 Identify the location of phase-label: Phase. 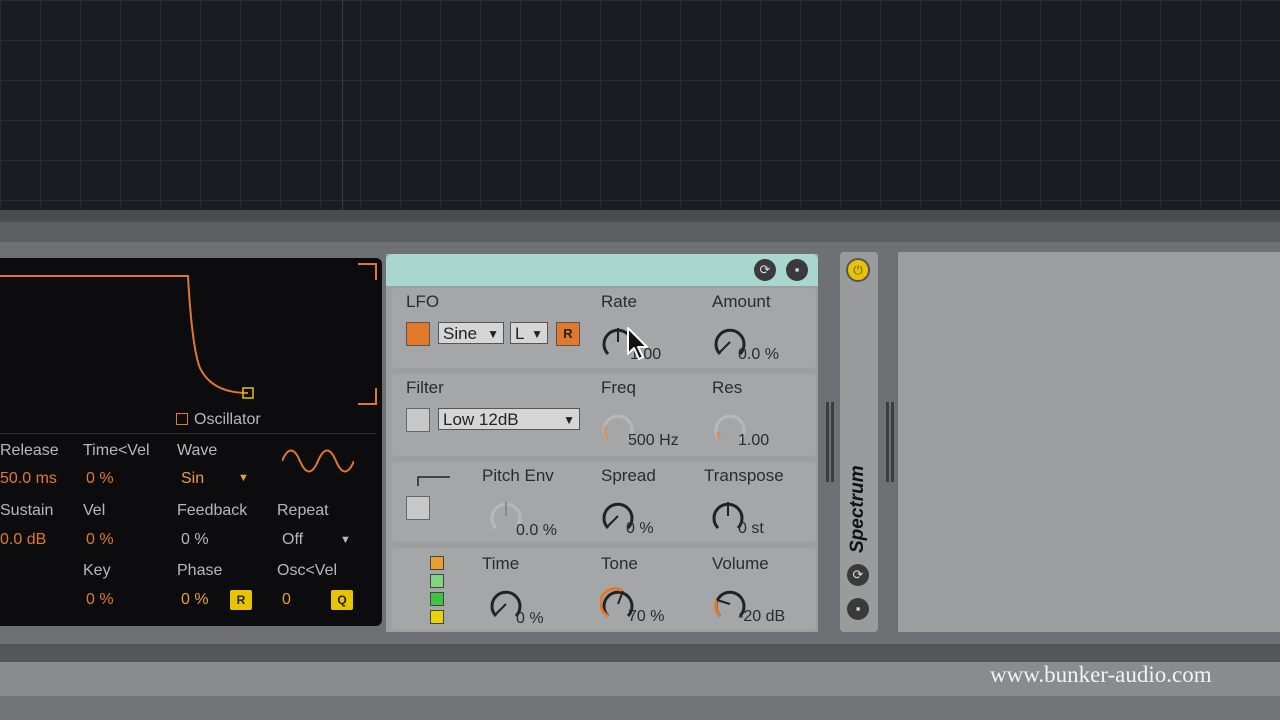
(200, 570).